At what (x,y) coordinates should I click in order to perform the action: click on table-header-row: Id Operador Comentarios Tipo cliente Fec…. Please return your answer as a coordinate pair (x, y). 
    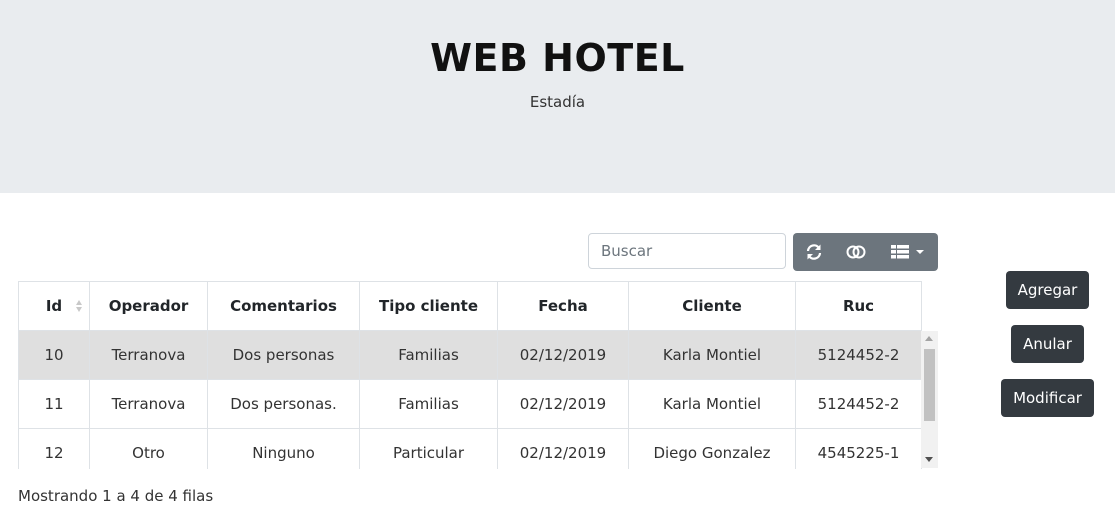
    Looking at the image, I should click on (470, 306).